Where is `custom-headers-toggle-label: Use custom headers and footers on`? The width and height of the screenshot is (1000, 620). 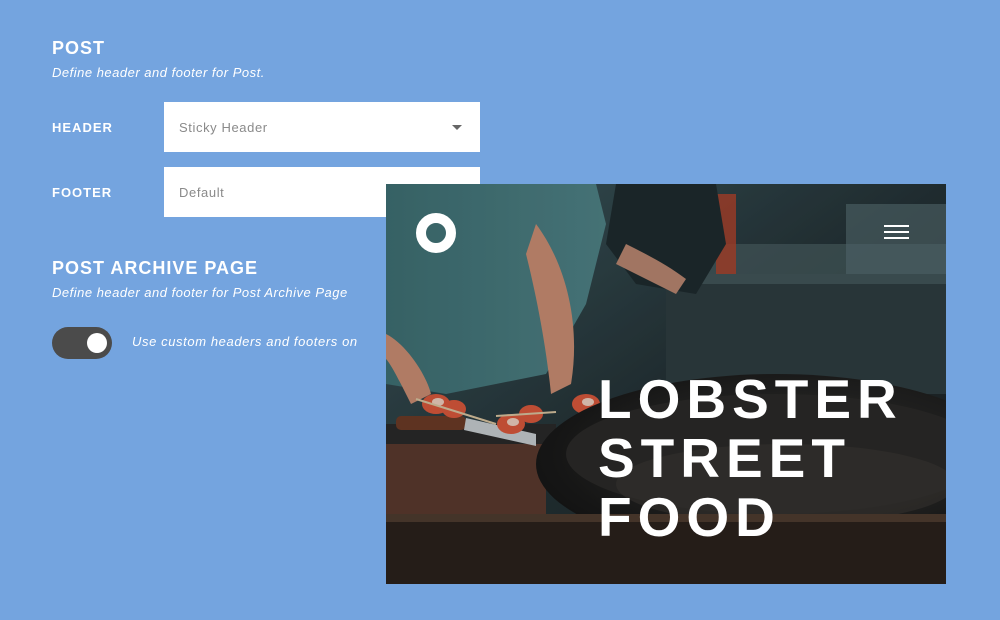 custom-headers-toggle-label: Use custom headers and footers on is located at coordinates (245, 341).